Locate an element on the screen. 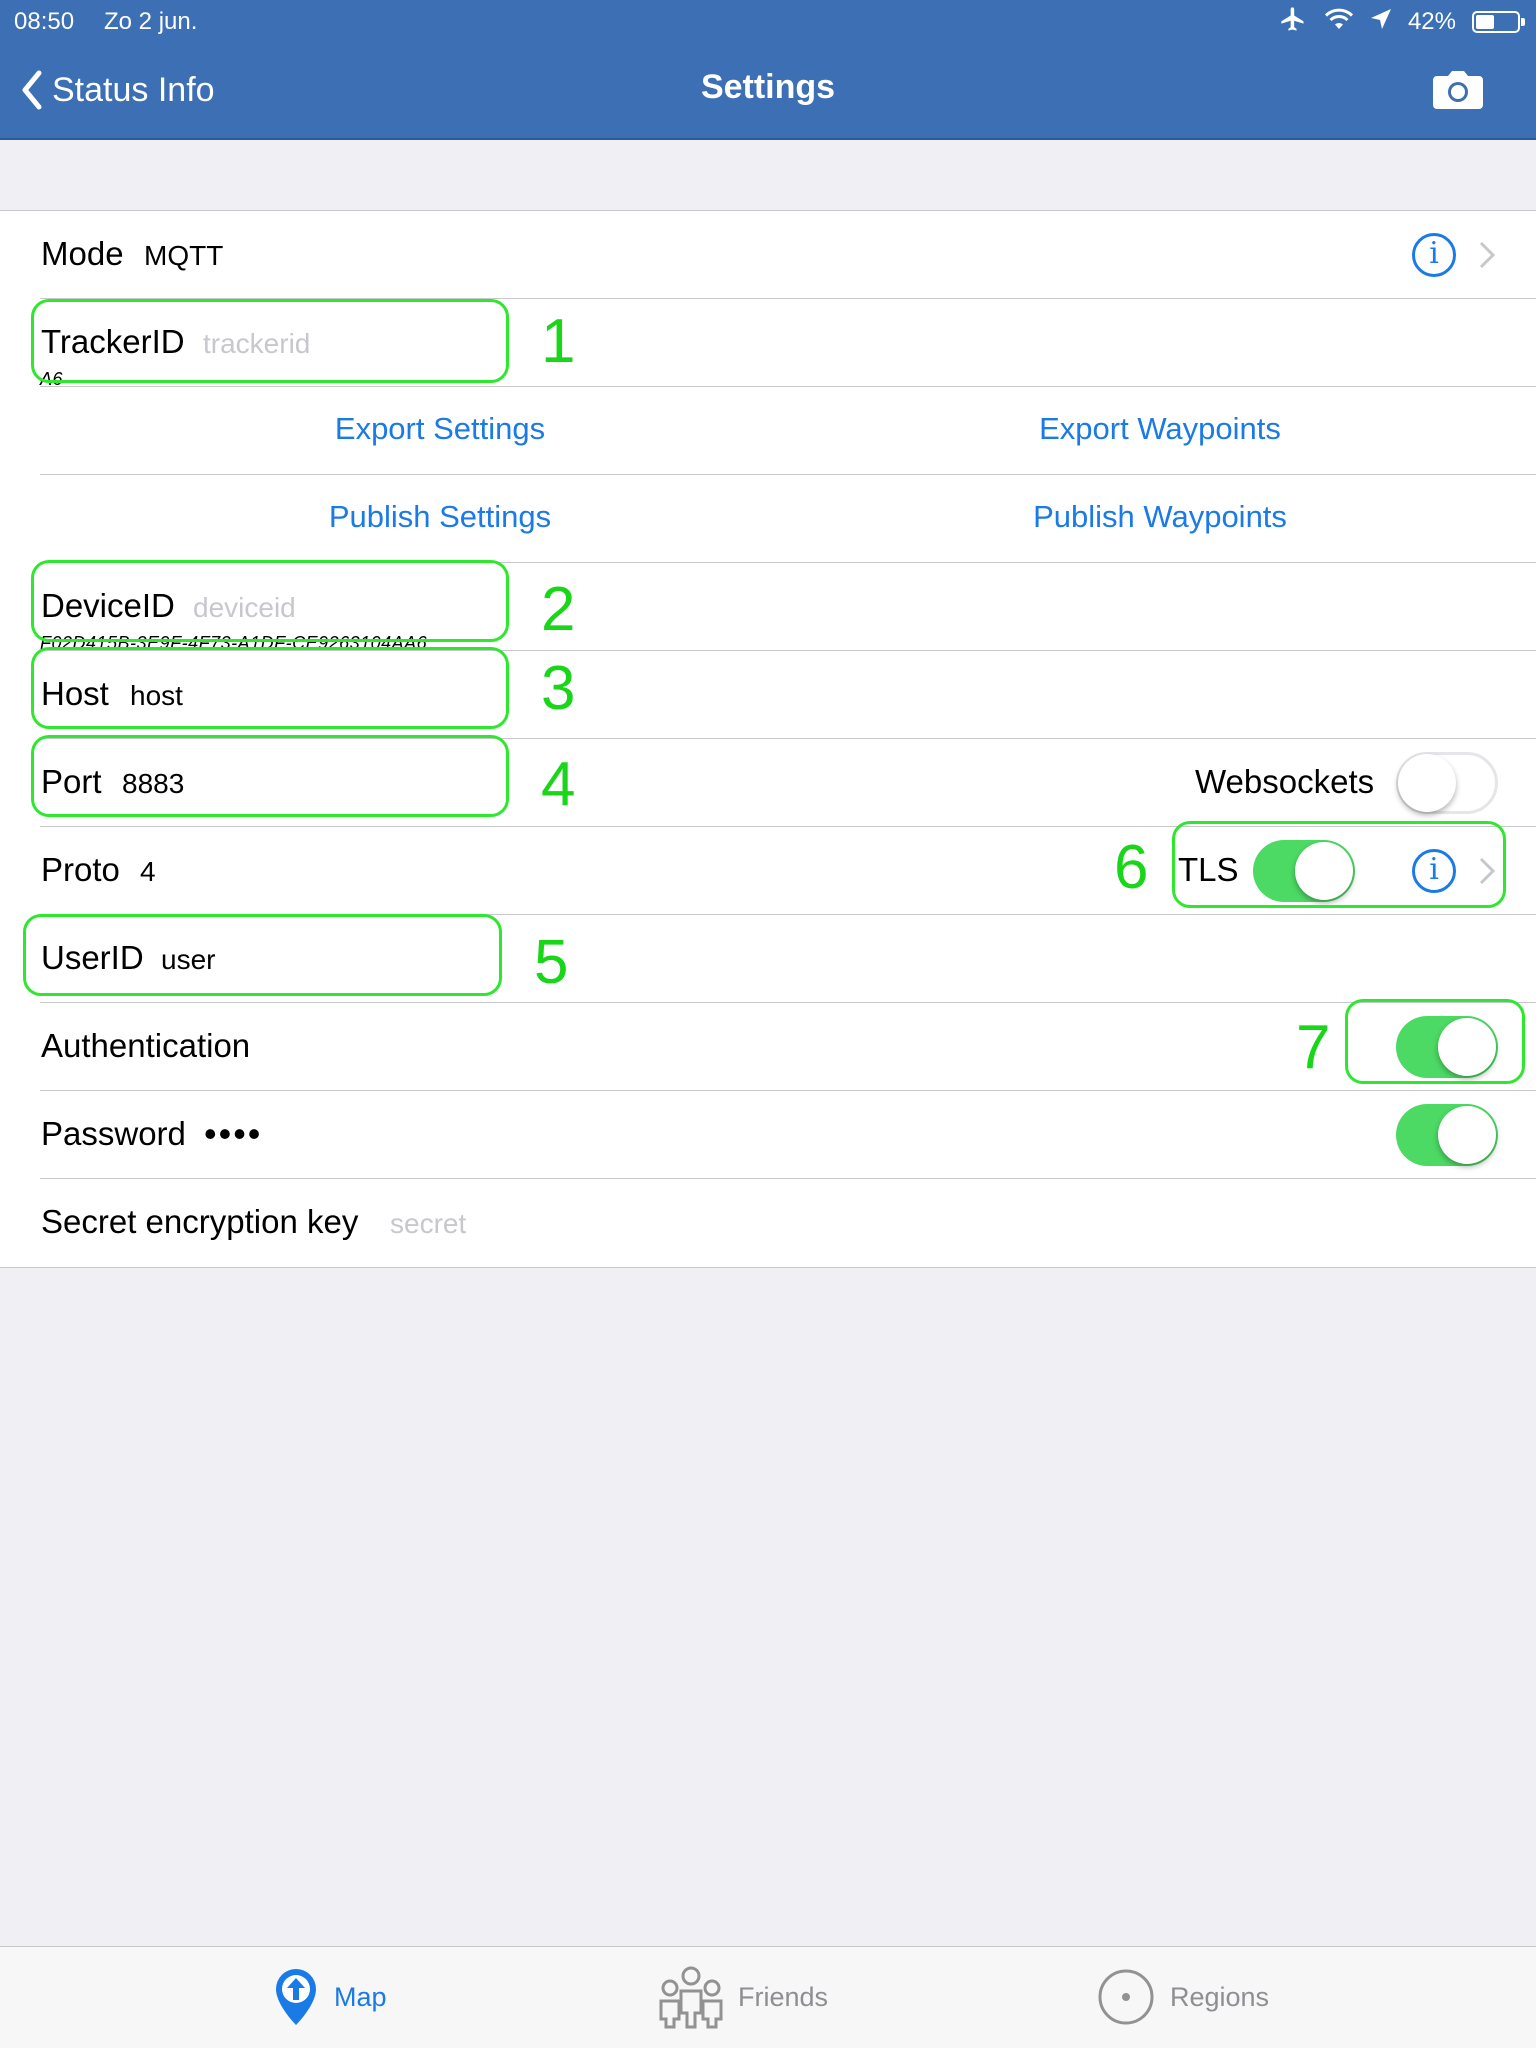 The width and height of the screenshot is (1536, 2048). tls-label: TLS is located at coordinates (1208, 869).